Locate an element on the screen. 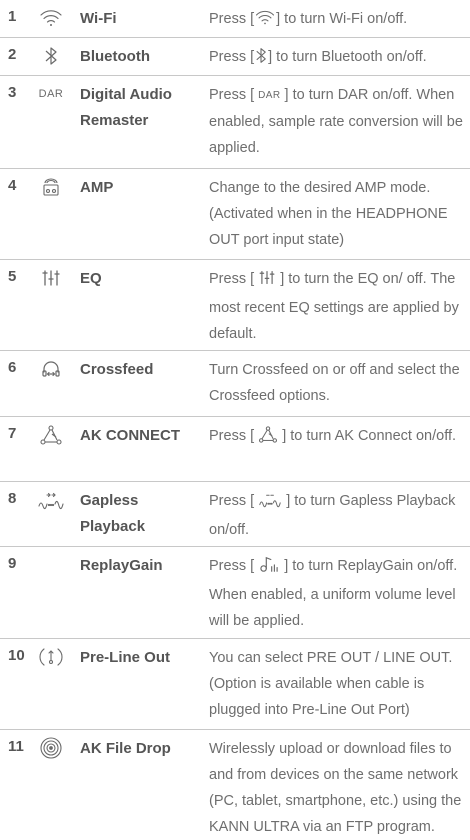 The height and width of the screenshot is (840, 470). row-number: 6 is located at coordinates (12, 367).